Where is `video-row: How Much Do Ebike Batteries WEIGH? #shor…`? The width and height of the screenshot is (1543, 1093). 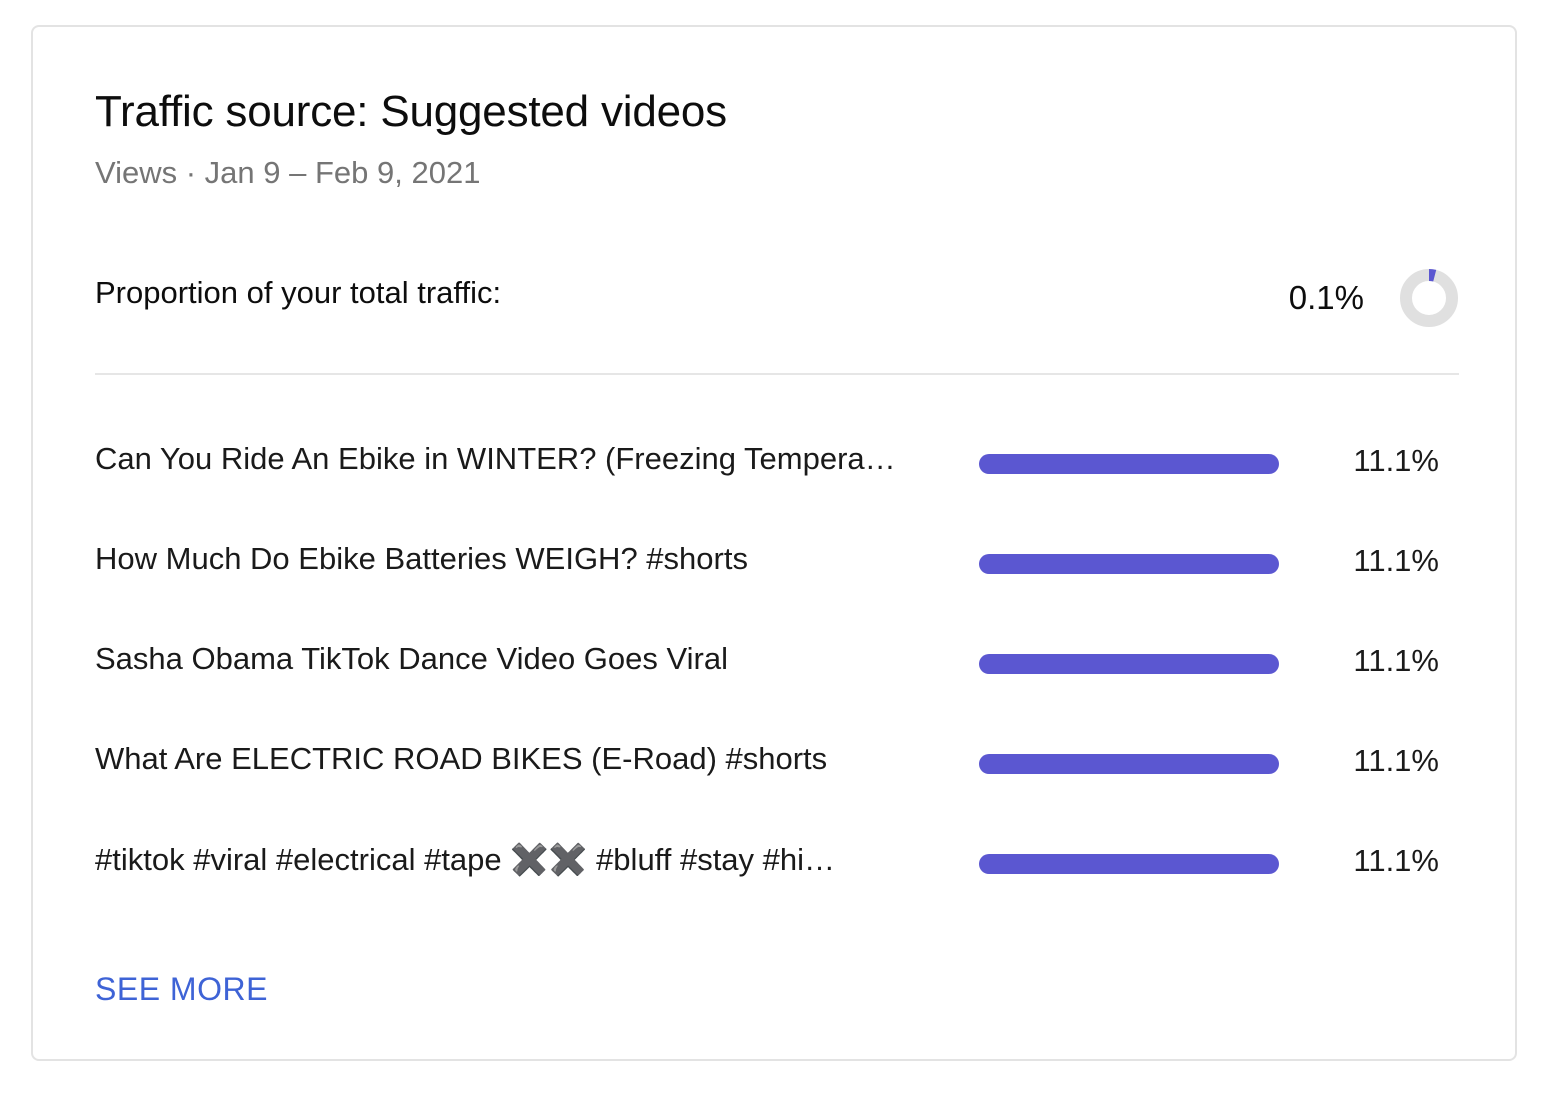
video-row: How Much Do Ebike Batteries WEIGH? #shor… is located at coordinates (777, 577).